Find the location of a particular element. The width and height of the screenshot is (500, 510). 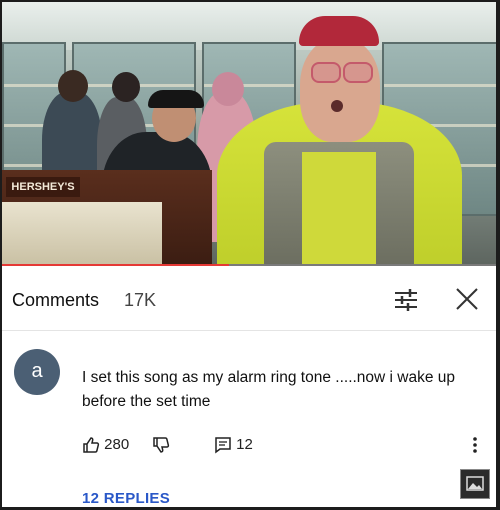

reply-button: 12 is located at coordinates (233, 445).